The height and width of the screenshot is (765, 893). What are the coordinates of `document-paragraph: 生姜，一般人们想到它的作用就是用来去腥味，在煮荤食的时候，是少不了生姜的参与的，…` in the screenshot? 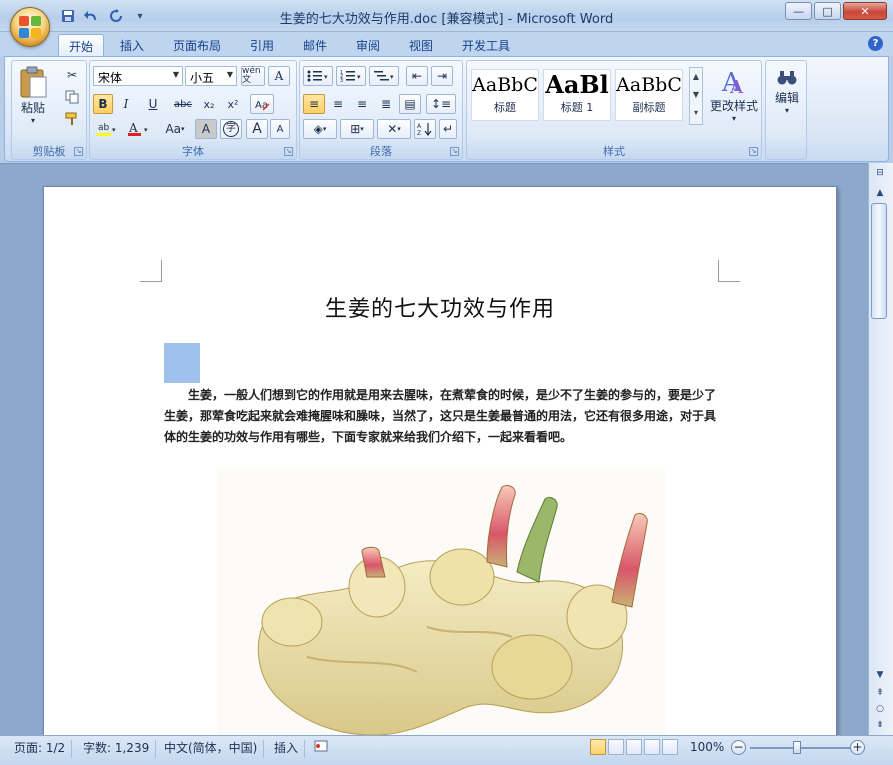 It's located at (442, 416).